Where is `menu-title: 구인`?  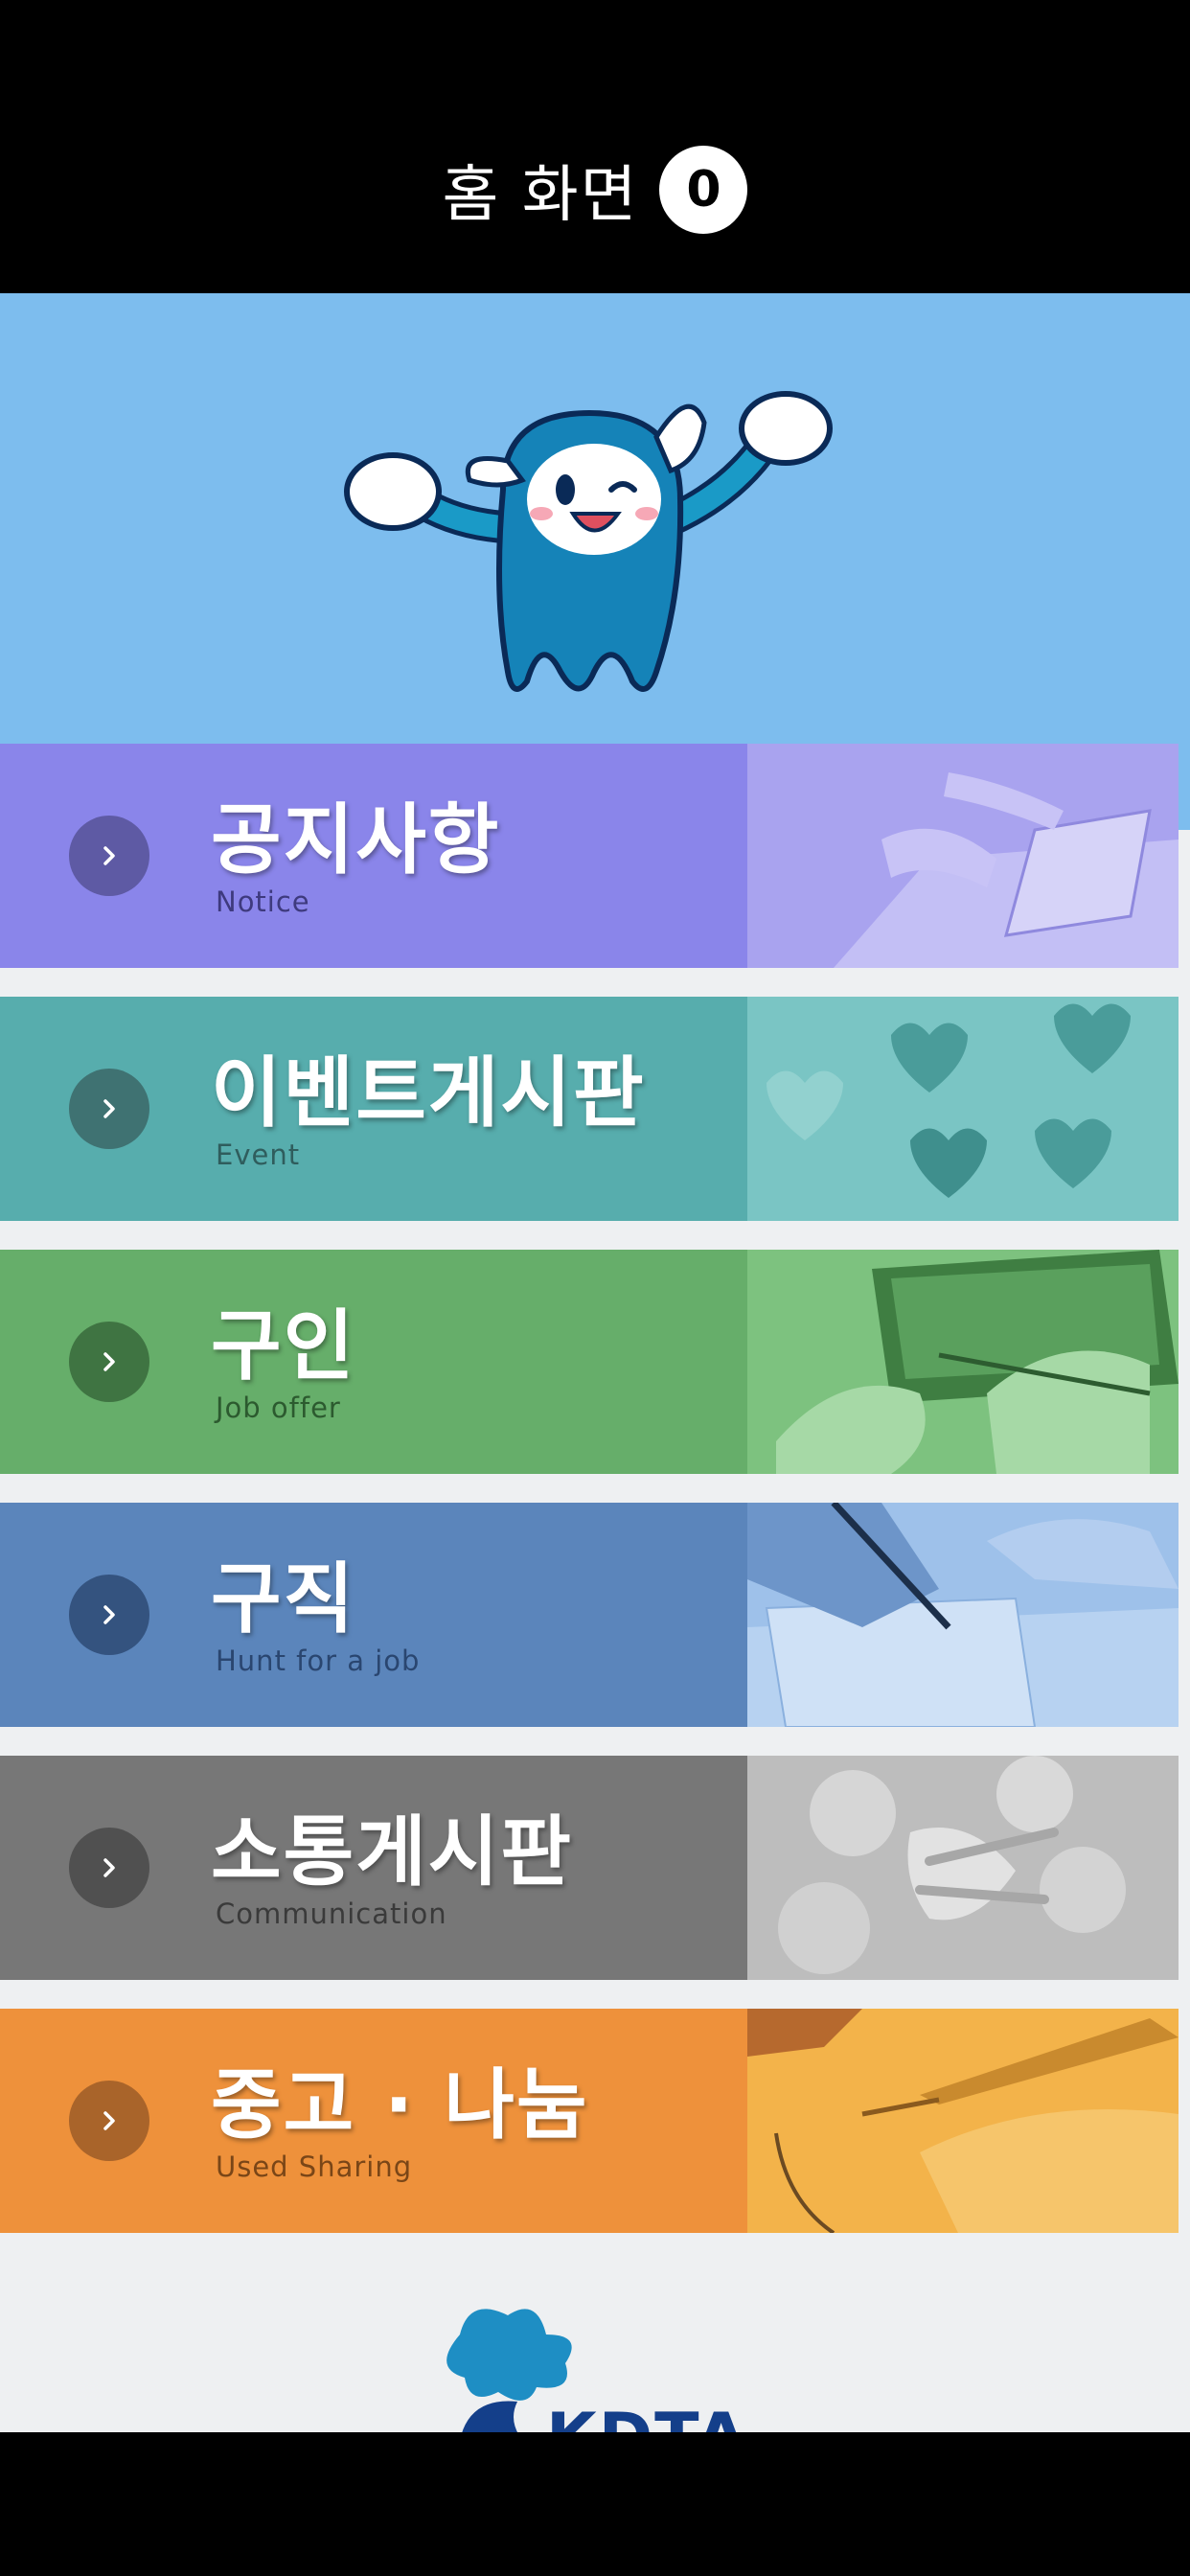 menu-title: 구인 is located at coordinates (284, 1346).